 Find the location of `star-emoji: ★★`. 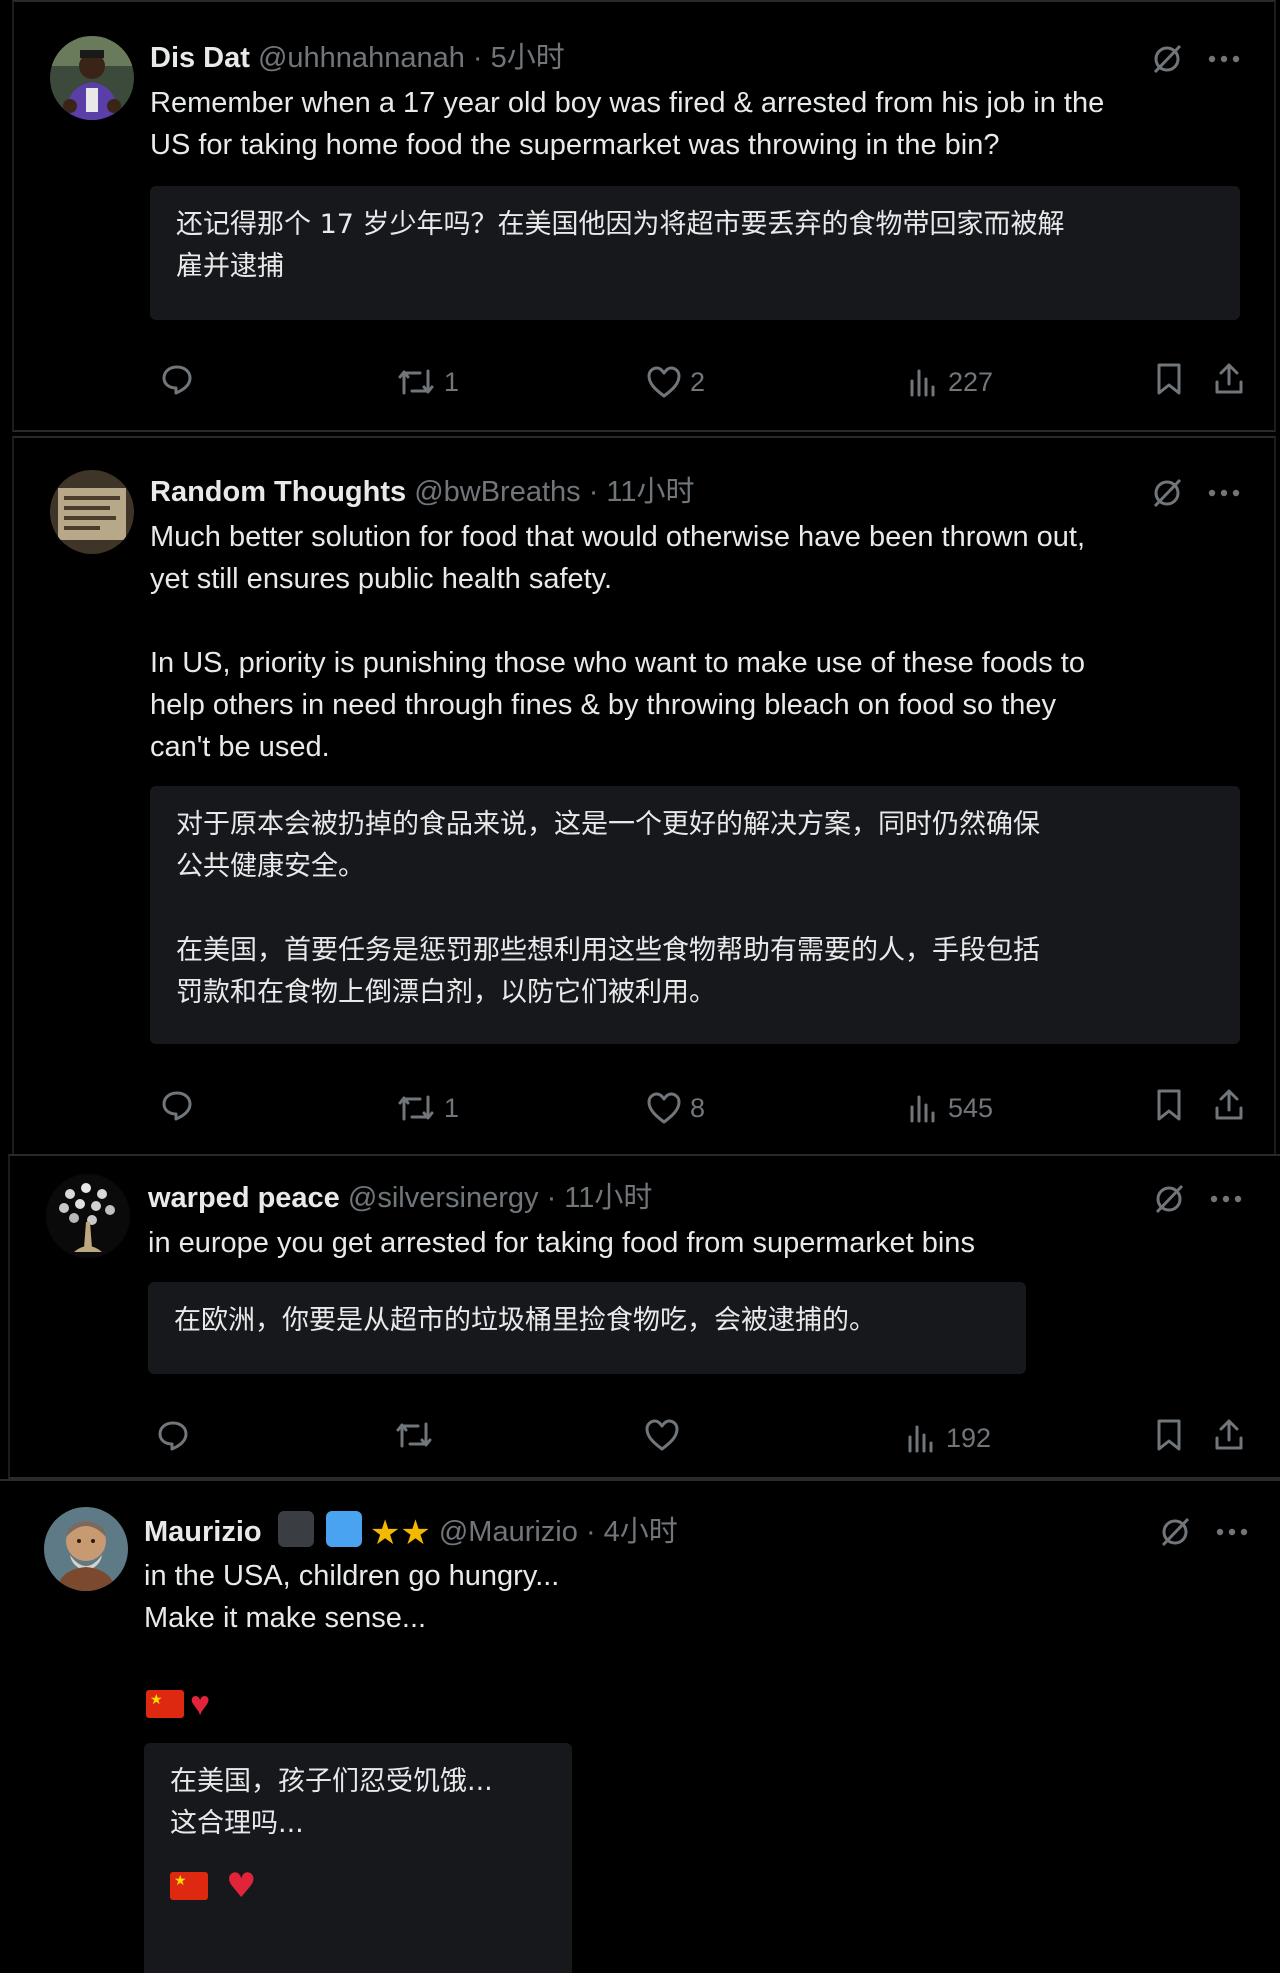

star-emoji: ★★ is located at coordinates (400, 1533).